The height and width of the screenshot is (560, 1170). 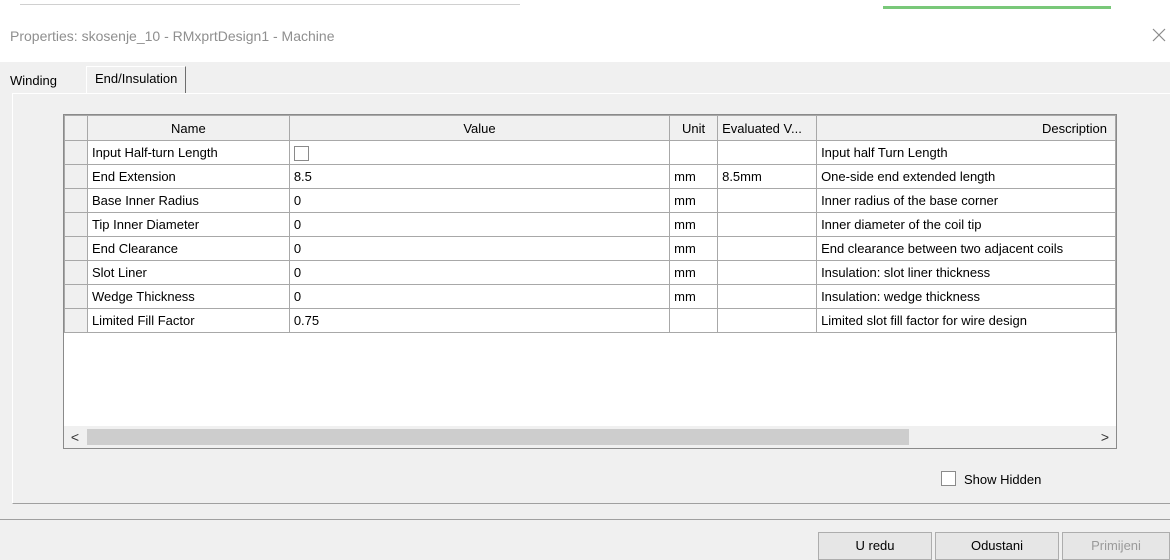 I want to click on dialog-footer: U redu Odustani Primijeni, so click(x=585, y=539).